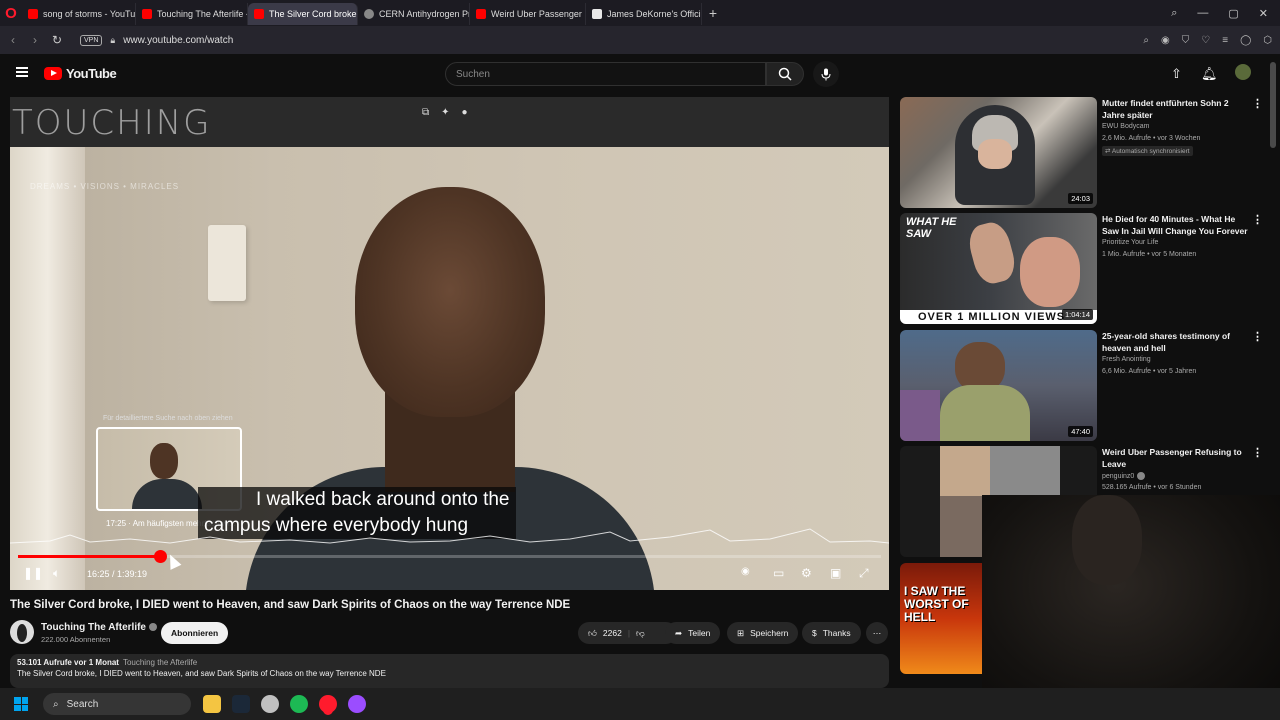  Describe the element at coordinates (76, 639) in the screenshot. I see `subscriber-count: 222.000 Abonnenten` at that location.